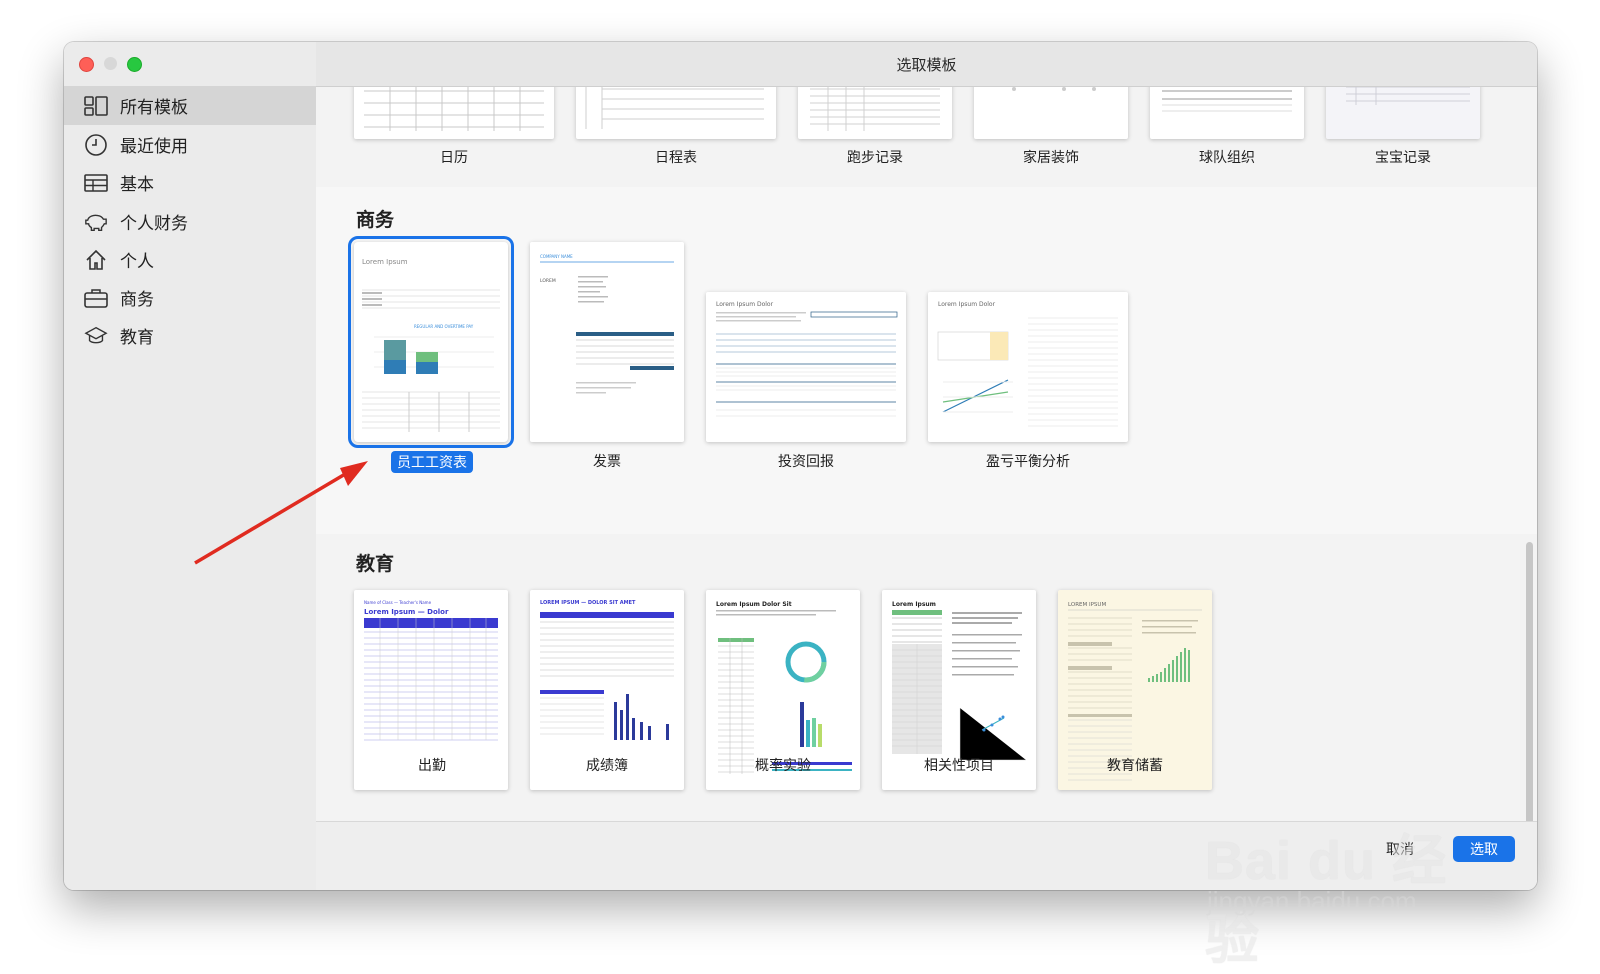 The height and width of the screenshot is (974, 1600). What do you see at coordinates (1312, 901) in the screenshot?
I see `watermark-url: jingyan.baidu.com` at bounding box center [1312, 901].